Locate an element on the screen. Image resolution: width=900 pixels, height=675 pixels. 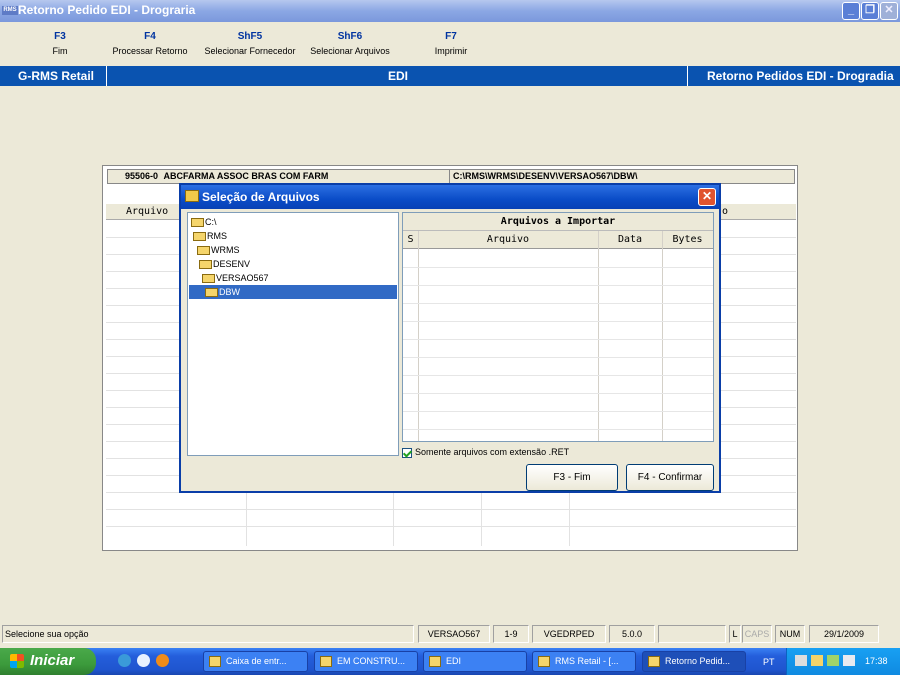
fkey-f3: F3 Fim is located at coordinates (60, 43).